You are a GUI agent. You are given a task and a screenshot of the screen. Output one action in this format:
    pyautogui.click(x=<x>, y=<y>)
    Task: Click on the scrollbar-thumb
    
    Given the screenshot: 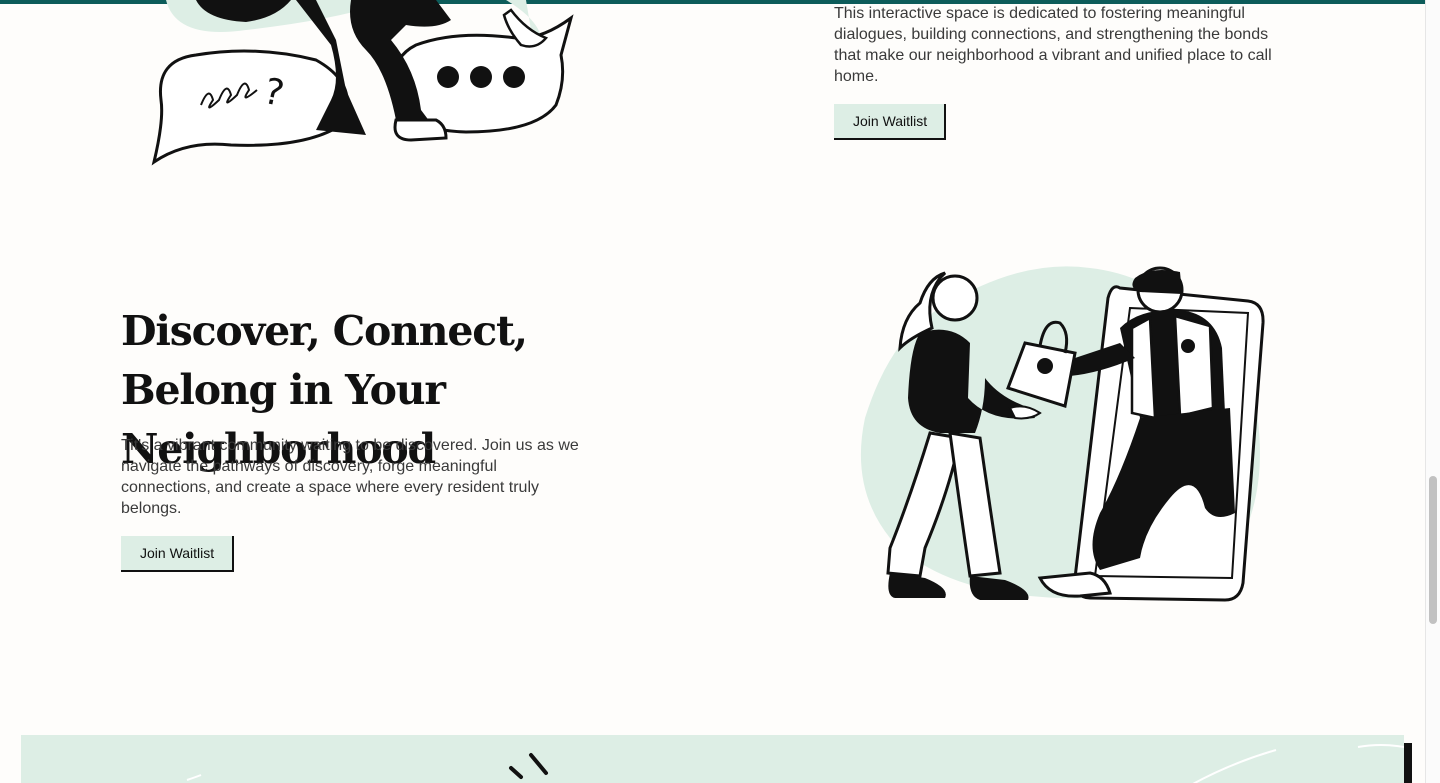 What is the action you would take?
    pyautogui.click(x=1433, y=550)
    